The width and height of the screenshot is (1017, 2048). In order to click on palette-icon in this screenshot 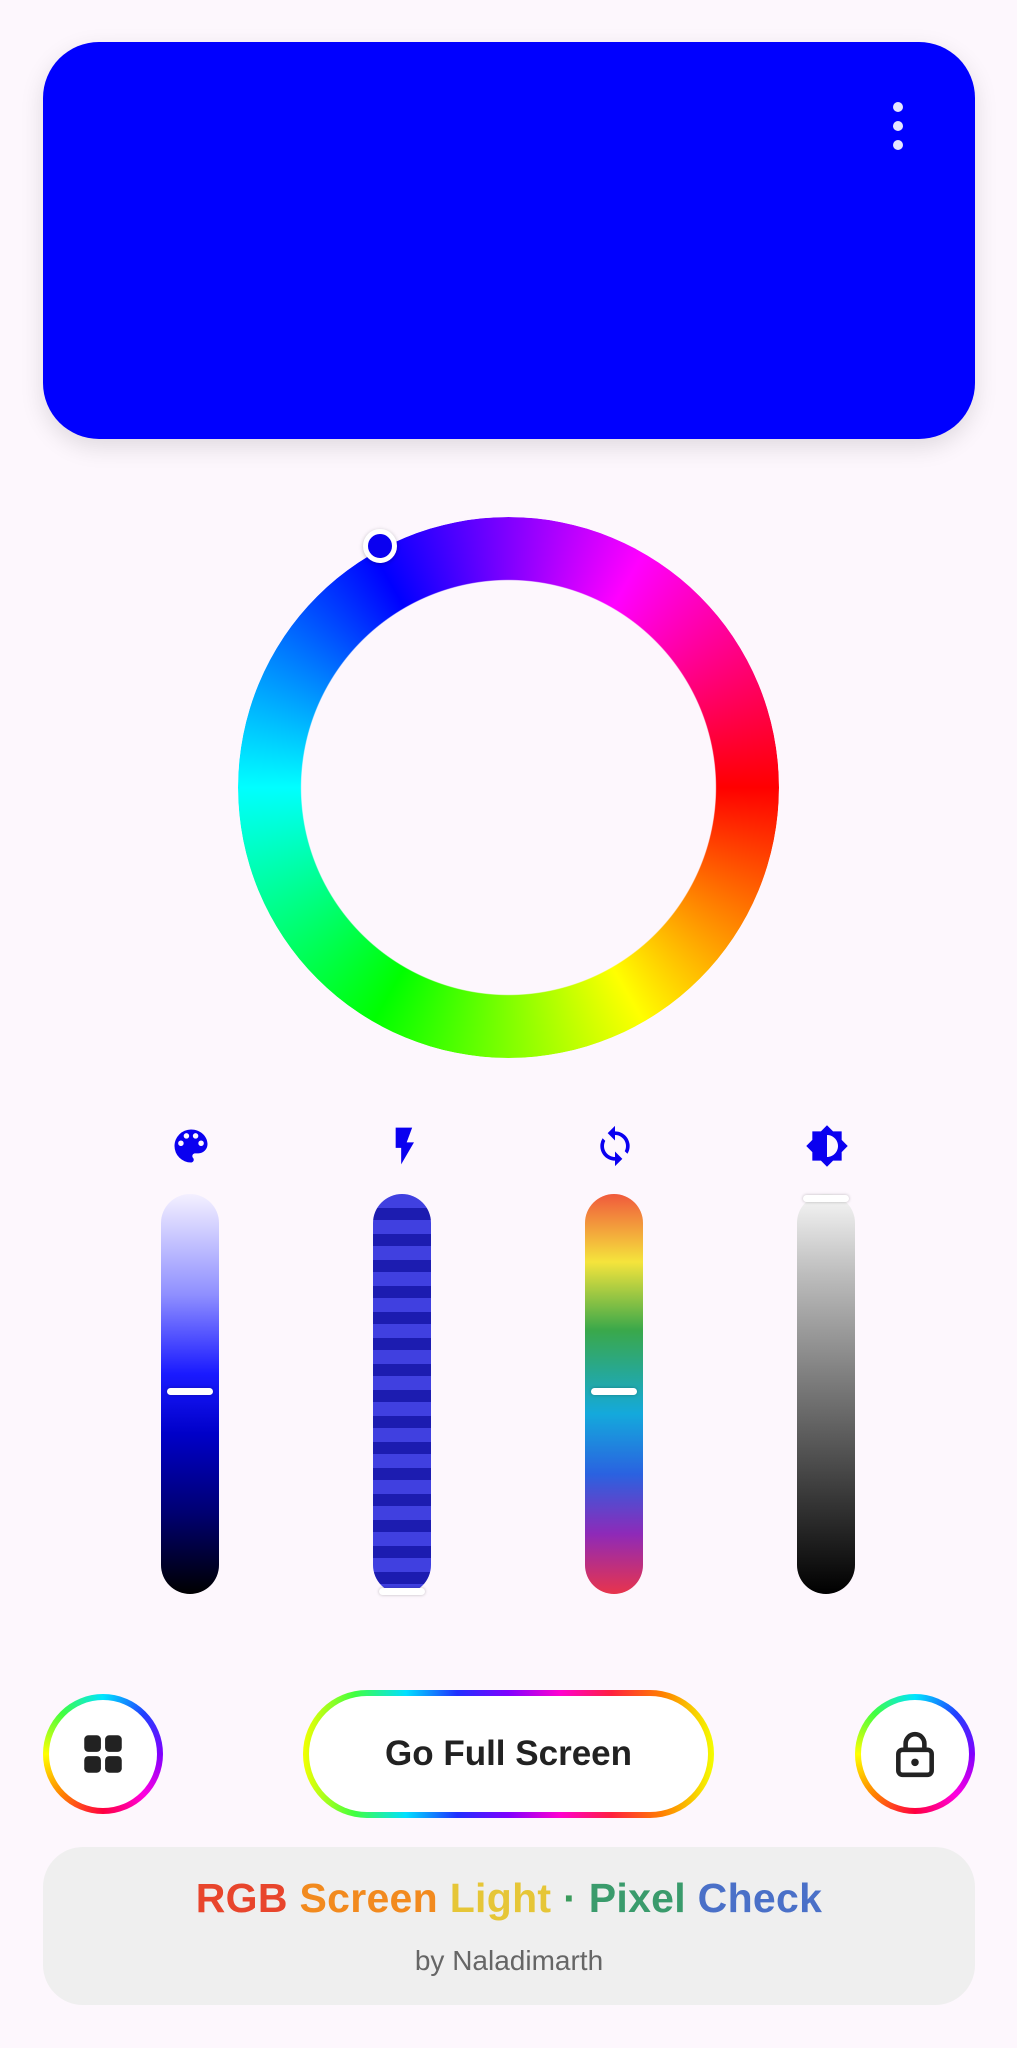, I will do `click(191, 1146)`.